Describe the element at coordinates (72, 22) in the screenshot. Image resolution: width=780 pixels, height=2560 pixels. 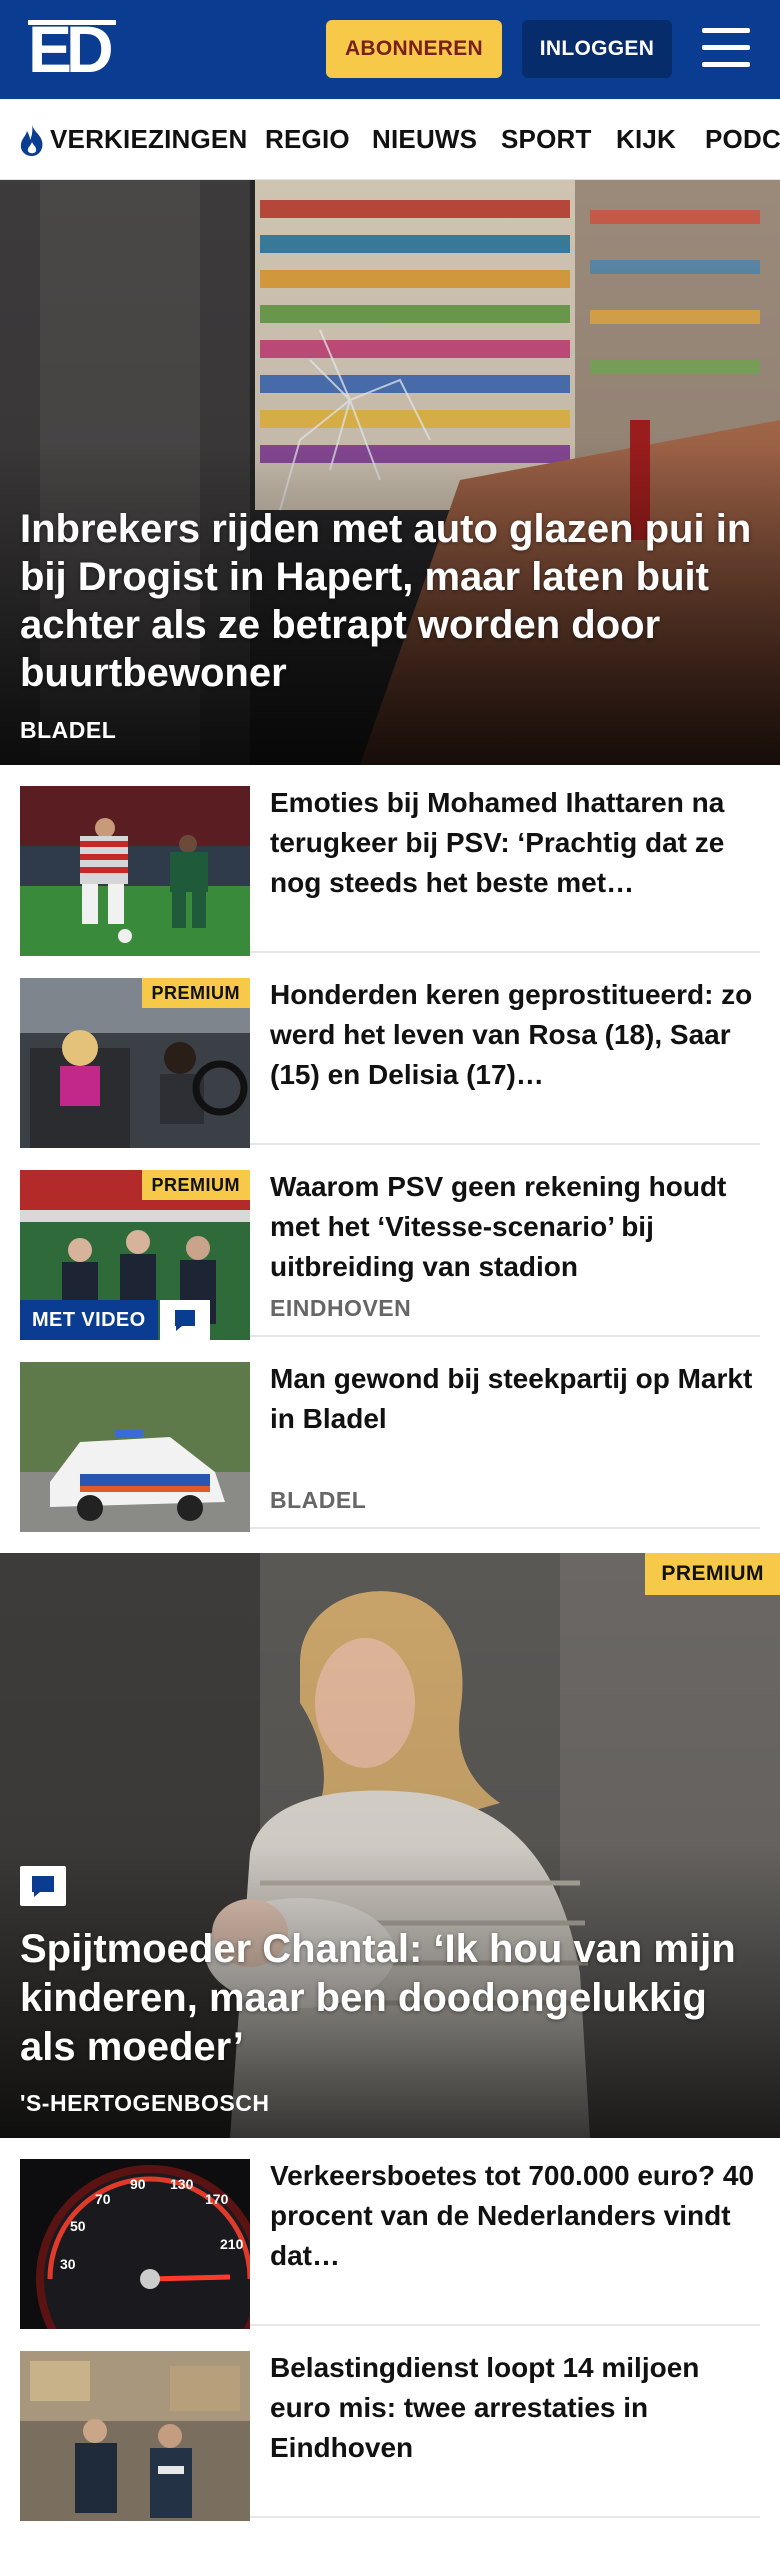
I see `logo-bar` at that location.